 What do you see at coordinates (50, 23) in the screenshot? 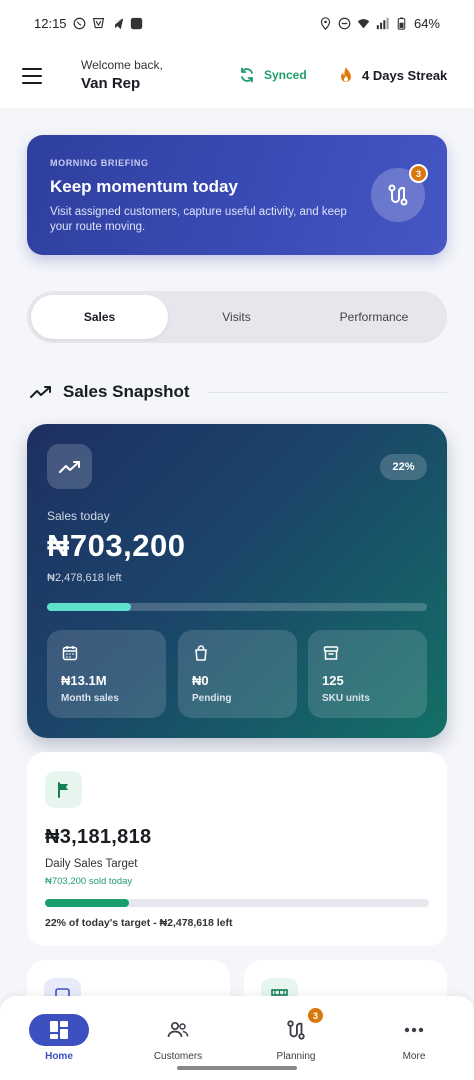
I see `status-time: 12:15` at bounding box center [50, 23].